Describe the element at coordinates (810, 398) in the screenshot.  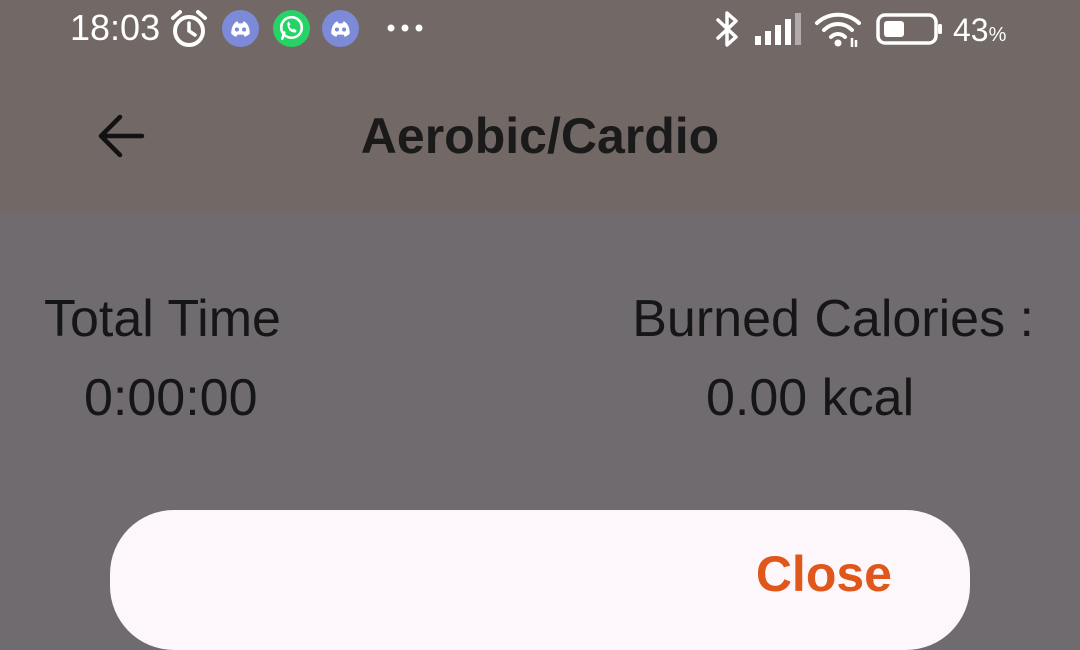
I see `burned-calories-value: 0.00 kcal` at that location.